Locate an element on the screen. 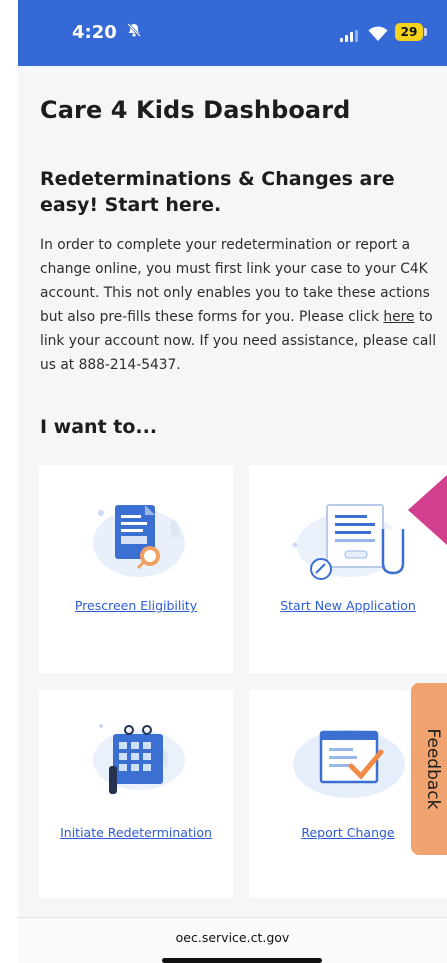 This screenshot has height=963, width=447. battery-indicator: 29 is located at coordinates (409, 32).